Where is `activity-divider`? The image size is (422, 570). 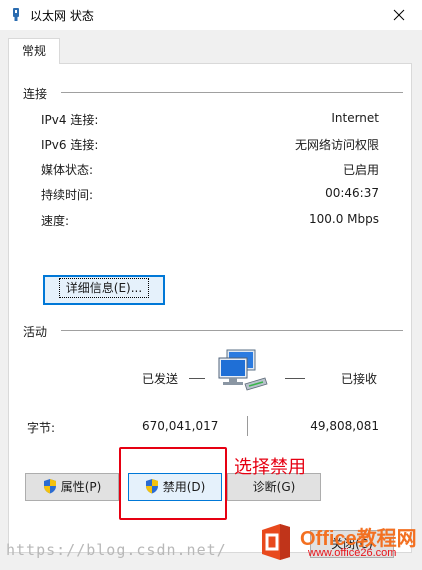
activity-divider is located at coordinates (232, 330).